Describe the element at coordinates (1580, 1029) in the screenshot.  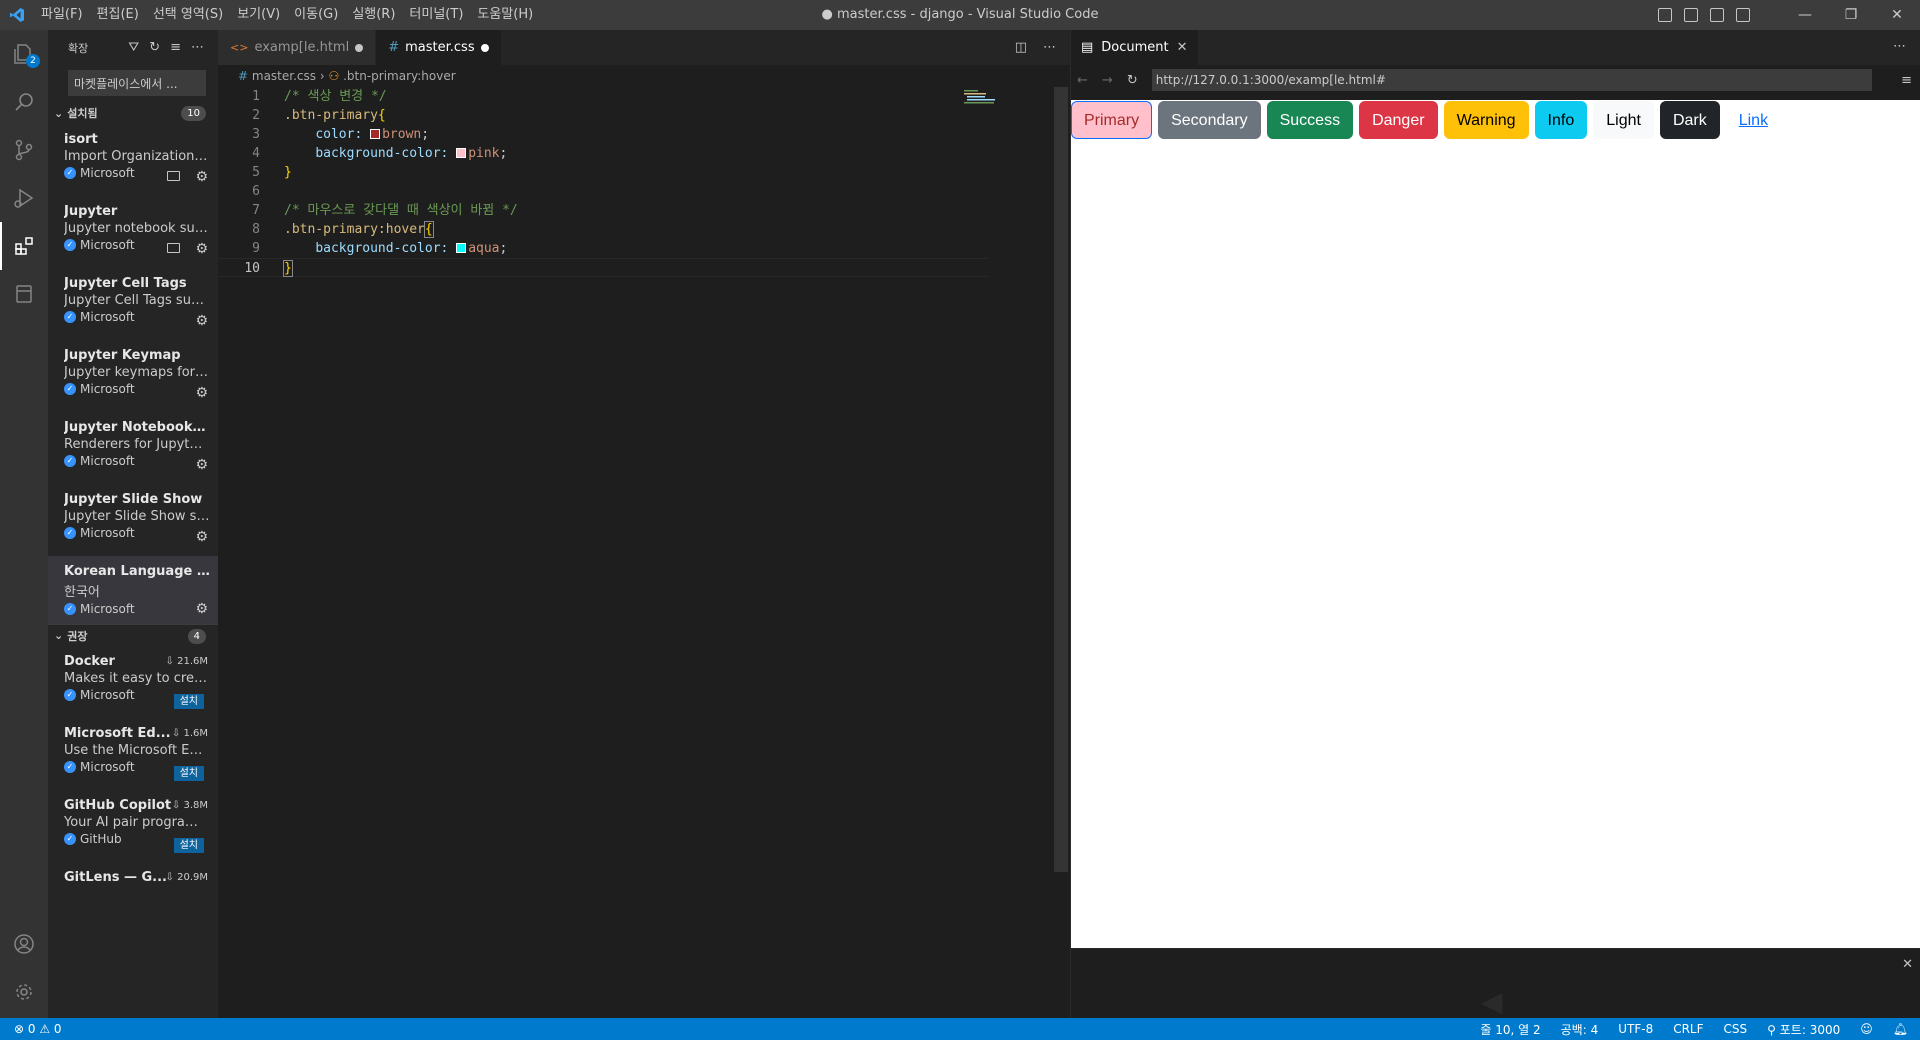
I see `indentation: 공백: 4` at that location.